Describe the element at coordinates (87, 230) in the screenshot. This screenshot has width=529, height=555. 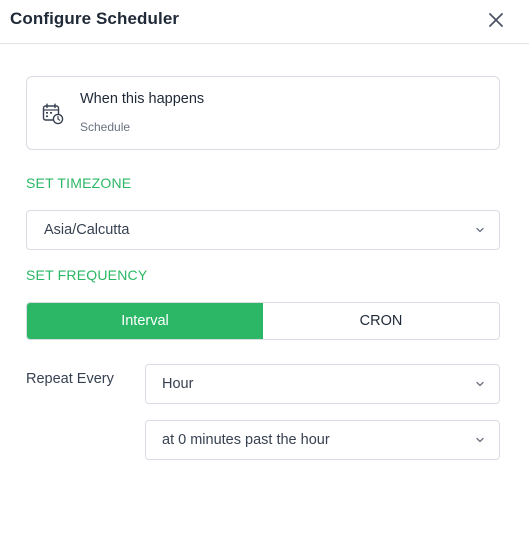
I see `timezone-value: Asia/Calcutta` at that location.